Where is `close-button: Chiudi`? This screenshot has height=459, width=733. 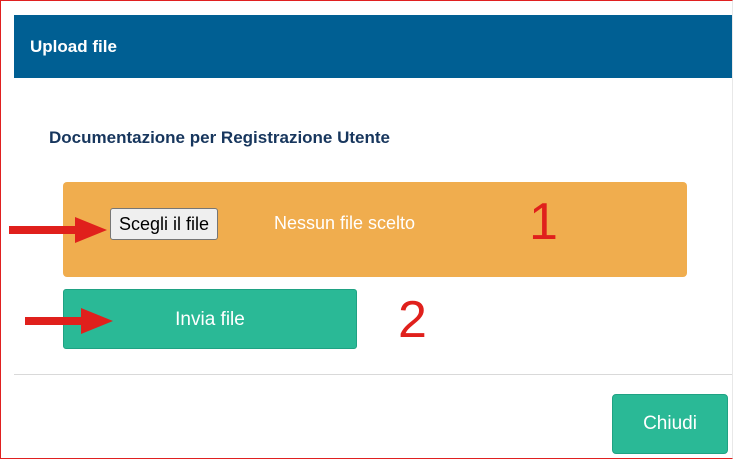
close-button: Chiudi is located at coordinates (670, 424).